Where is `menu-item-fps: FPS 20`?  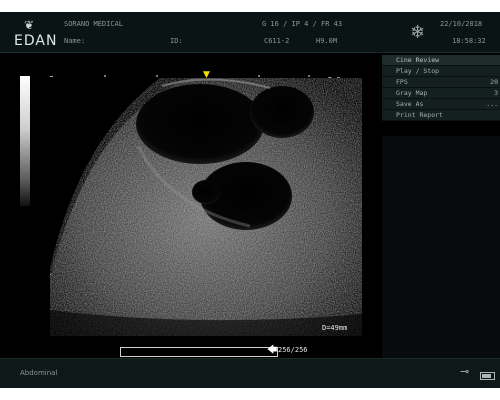 menu-item-fps: FPS 20 is located at coordinates (441, 82).